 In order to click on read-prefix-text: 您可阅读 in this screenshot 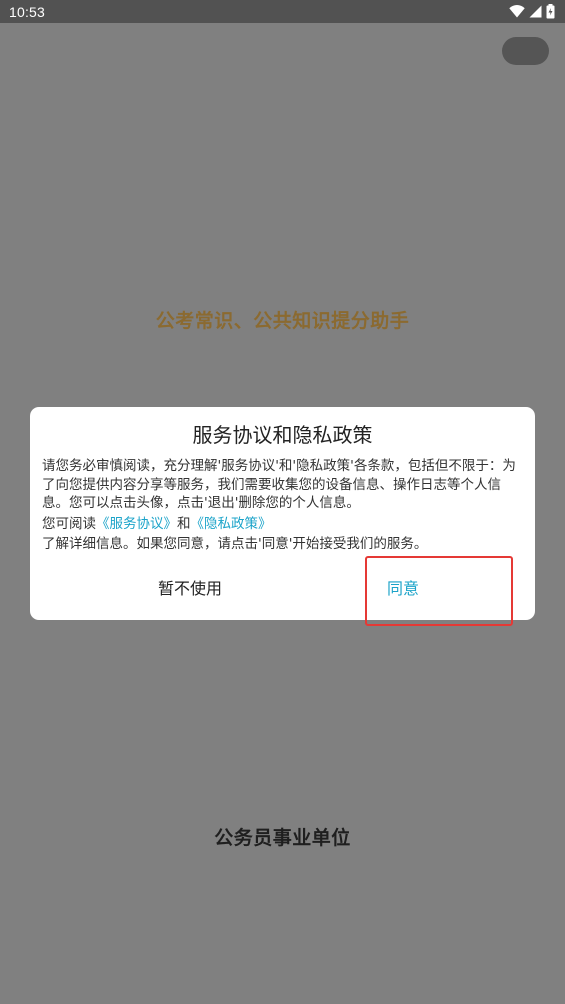, I will do `click(69, 523)`.